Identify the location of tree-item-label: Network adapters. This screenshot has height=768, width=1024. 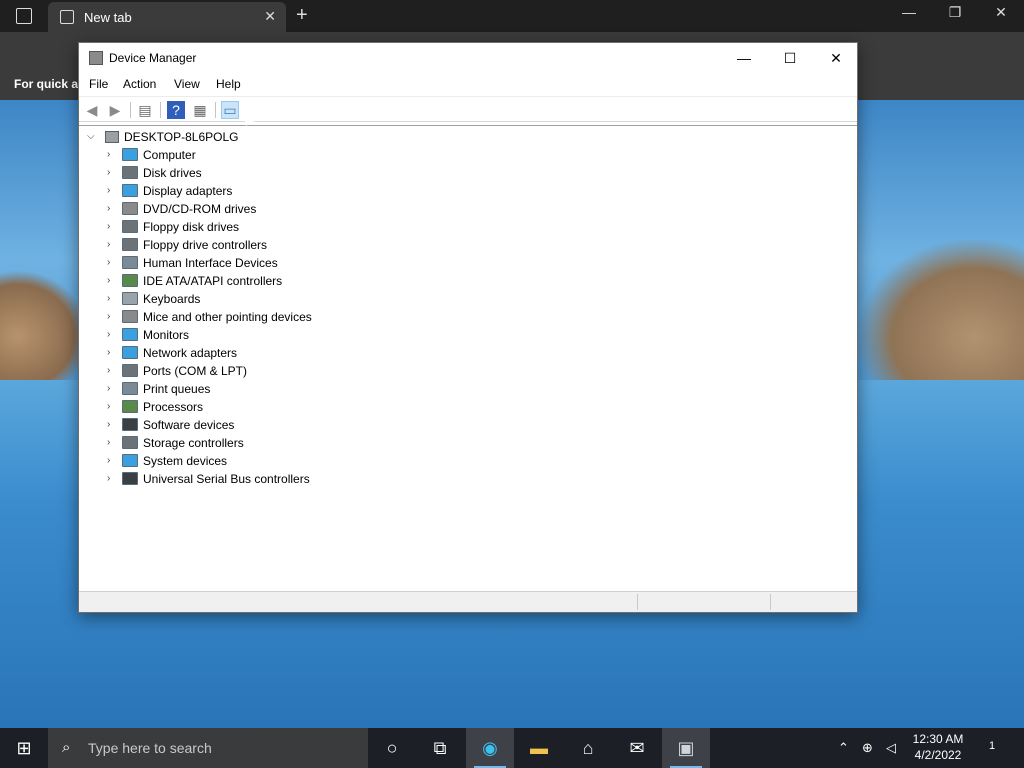
(190, 353).